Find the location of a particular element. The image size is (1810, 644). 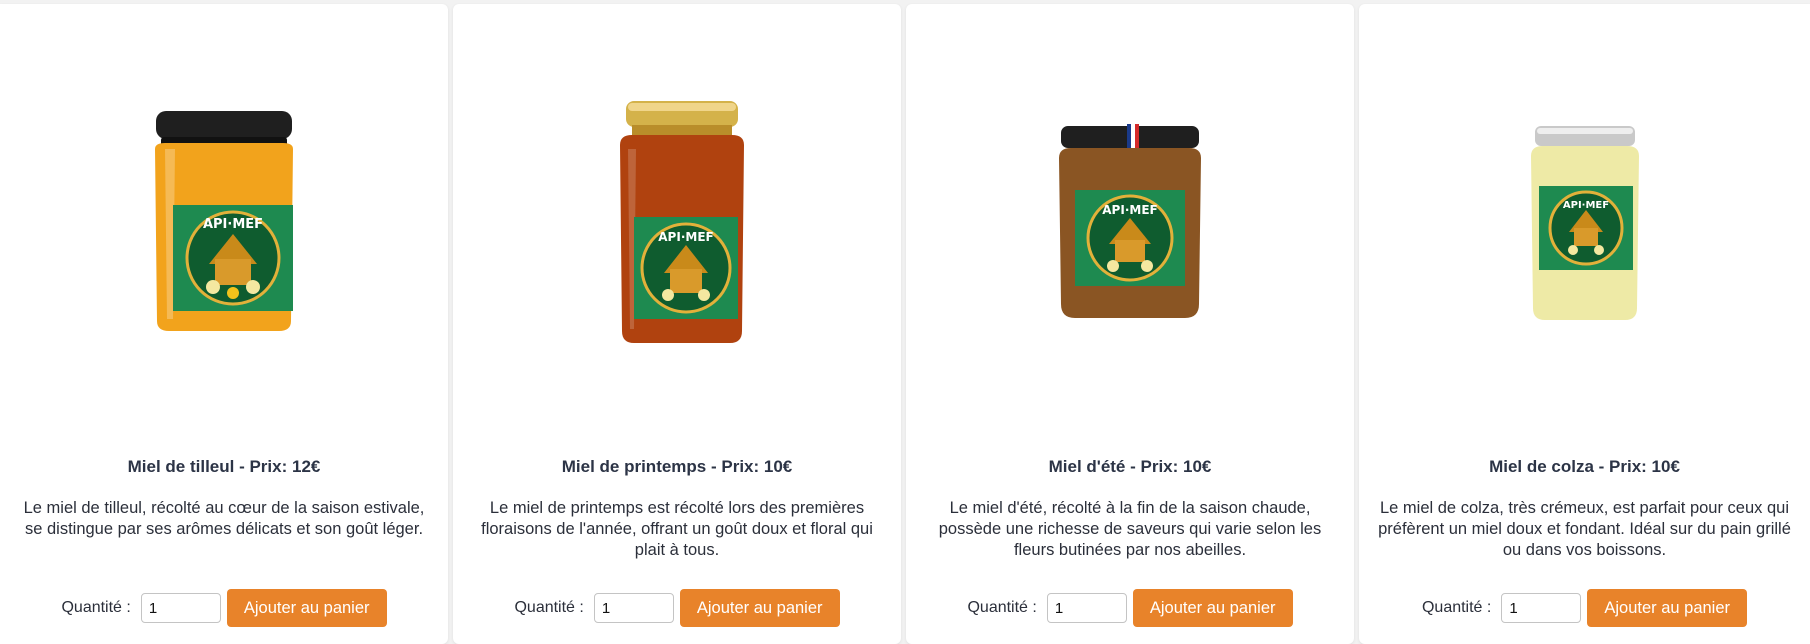

product-title: Miel de tilleul - Prix: 12€ is located at coordinates (224, 466).